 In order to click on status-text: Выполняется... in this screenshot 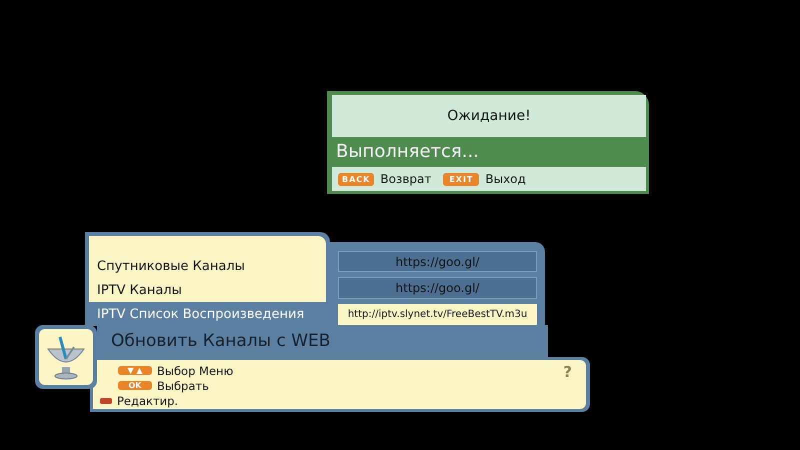, I will do `click(407, 152)`.